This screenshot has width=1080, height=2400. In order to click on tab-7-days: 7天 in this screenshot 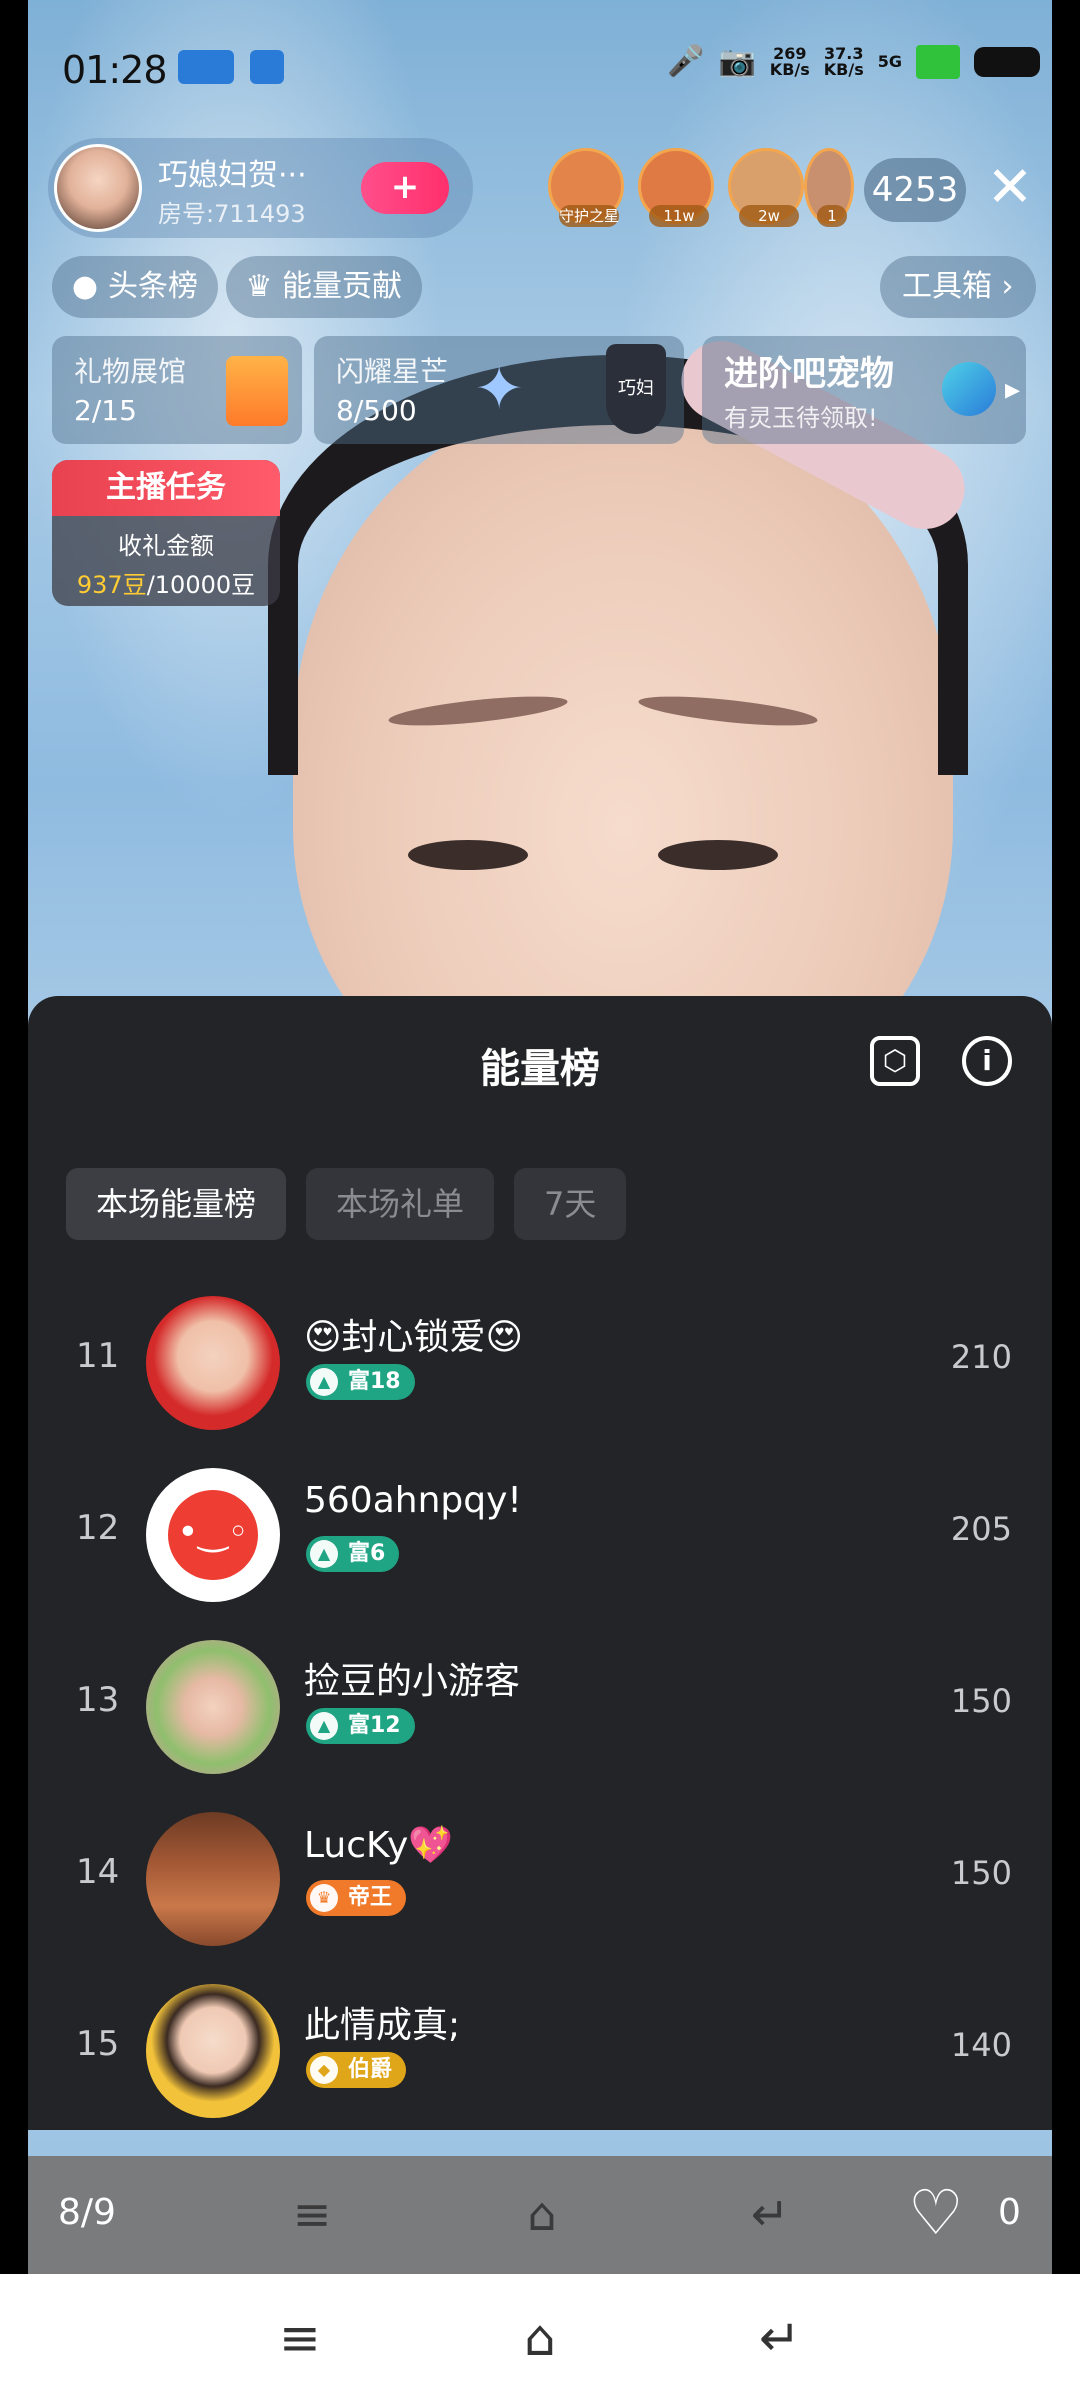, I will do `click(570, 1204)`.